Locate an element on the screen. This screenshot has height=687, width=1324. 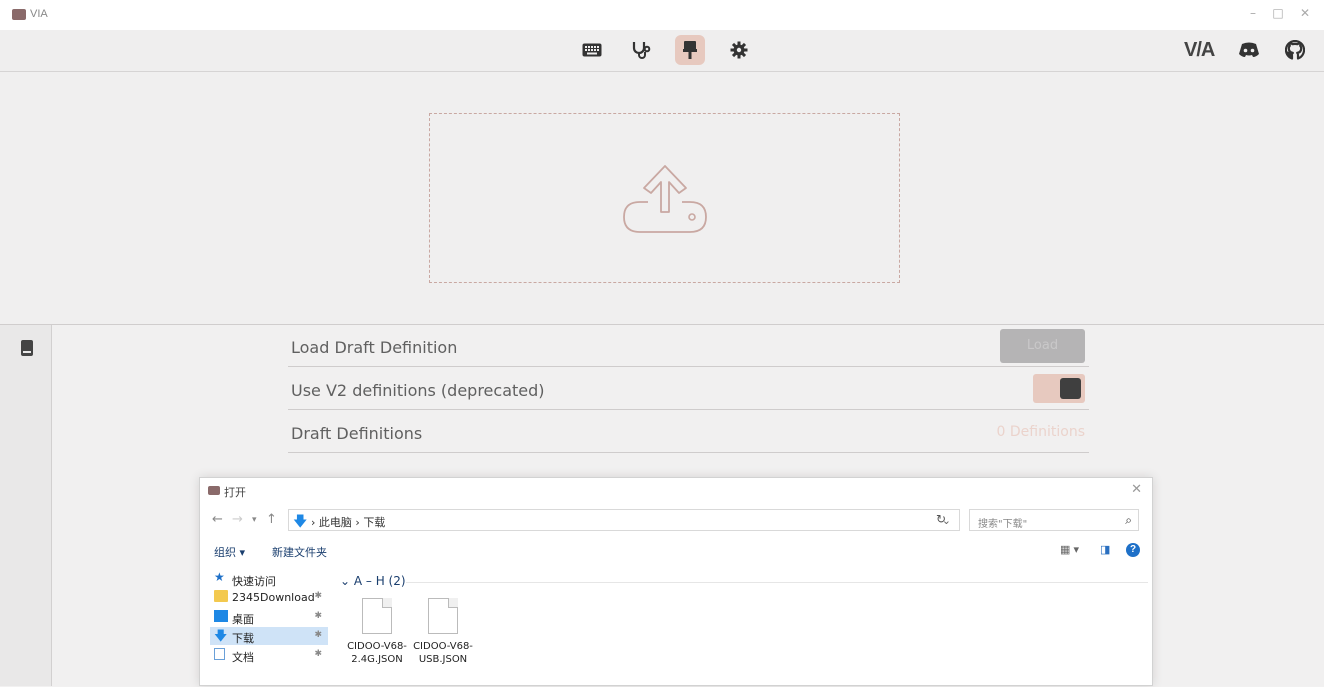
search-input: 搜索"下载" ⌕ is located at coordinates (1054, 520).